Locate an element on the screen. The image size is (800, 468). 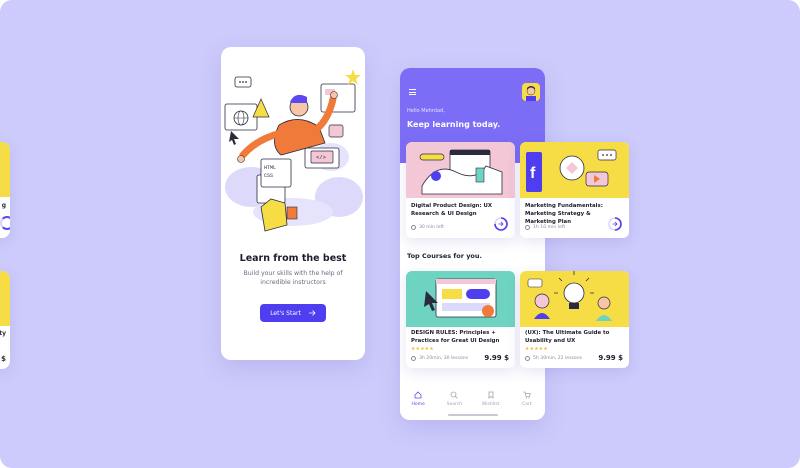
edge-card-title: ity is located at coordinates (3, 333).